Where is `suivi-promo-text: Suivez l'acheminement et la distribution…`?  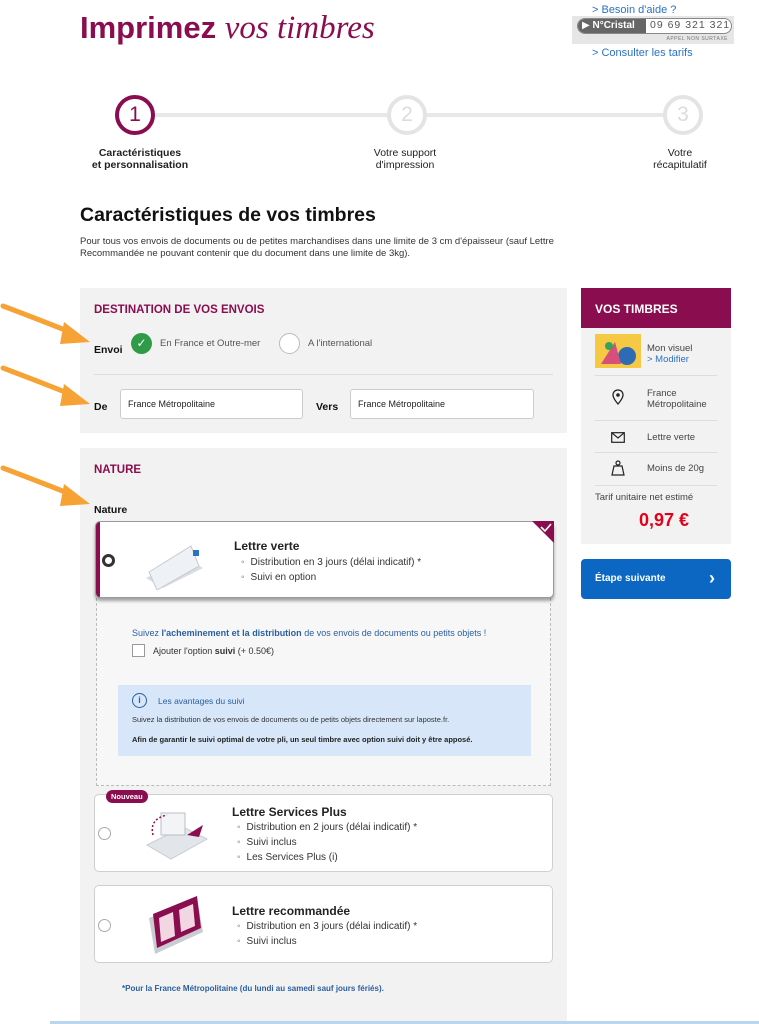
suivi-promo-text: Suivez l'acheminement et la distribution… is located at coordinates (309, 633).